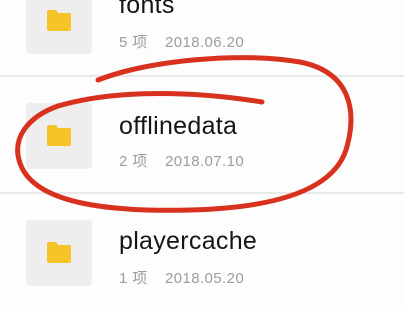 The height and width of the screenshot is (310, 404). I want to click on item-count: 2 项, so click(133, 161).